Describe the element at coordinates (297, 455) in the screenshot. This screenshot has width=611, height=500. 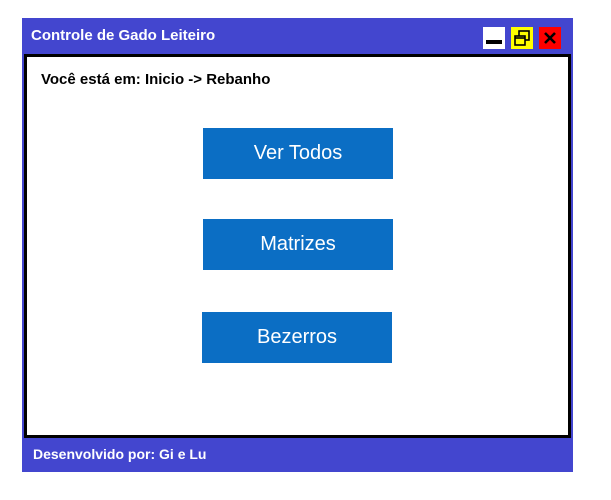
I see `footer-bar: Desenvolvido por: Gi e Lu` at that location.